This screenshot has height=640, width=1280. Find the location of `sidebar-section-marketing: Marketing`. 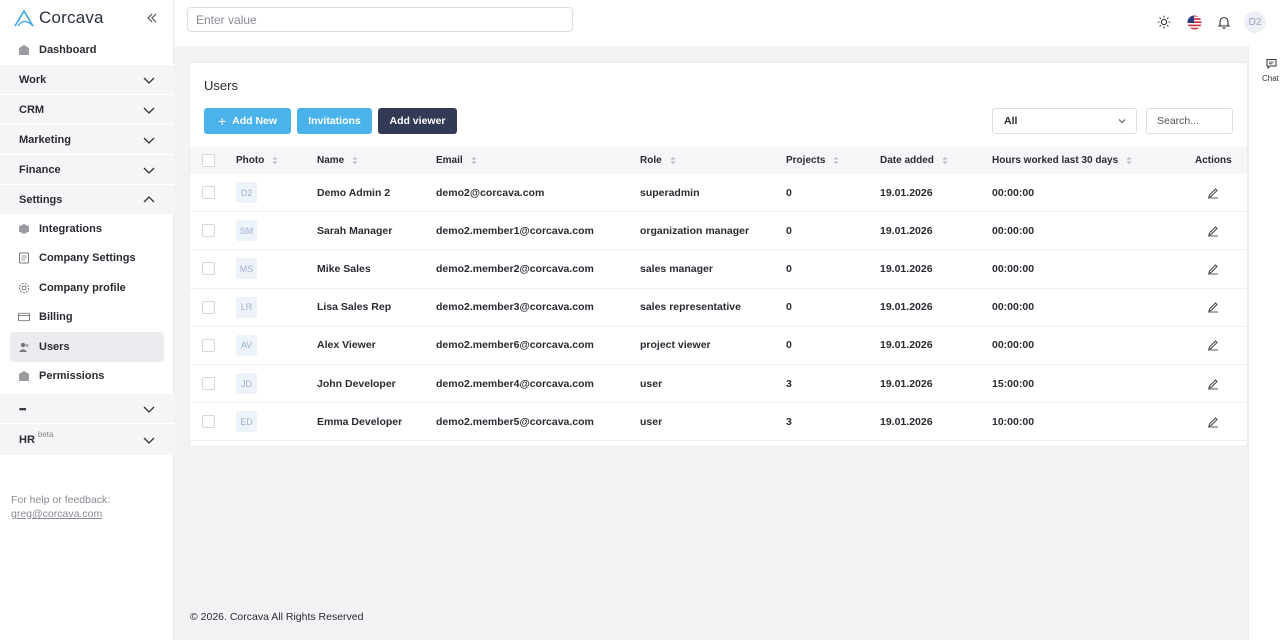

sidebar-section-marketing: Marketing is located at coordinates (87, 139).